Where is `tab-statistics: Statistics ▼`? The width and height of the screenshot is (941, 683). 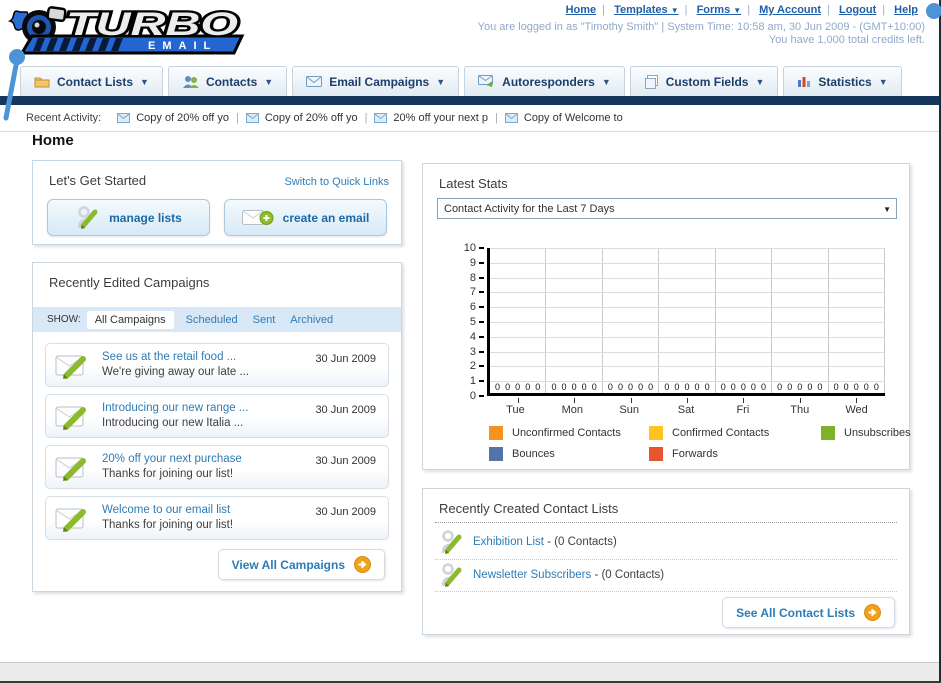
tab-statistics: Statistics ▼ is located at coordinates (842, 81).